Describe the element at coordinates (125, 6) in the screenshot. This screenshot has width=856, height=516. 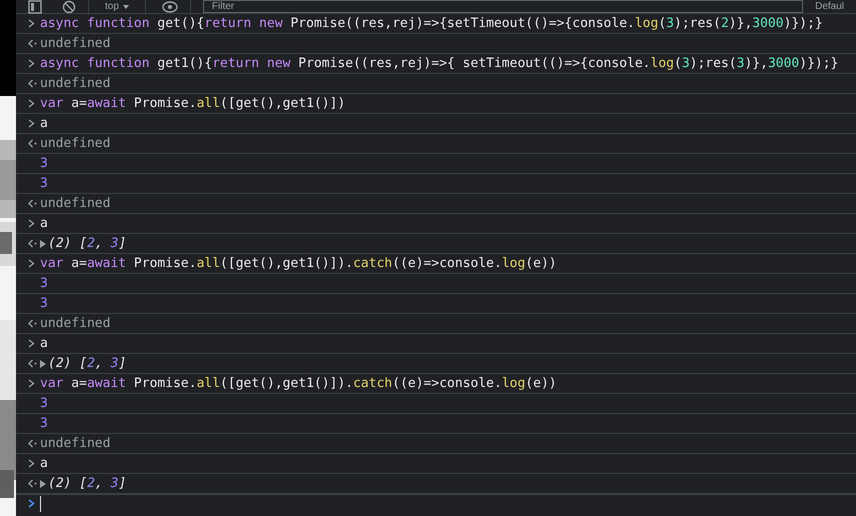
I see `caret-icon` at that location.